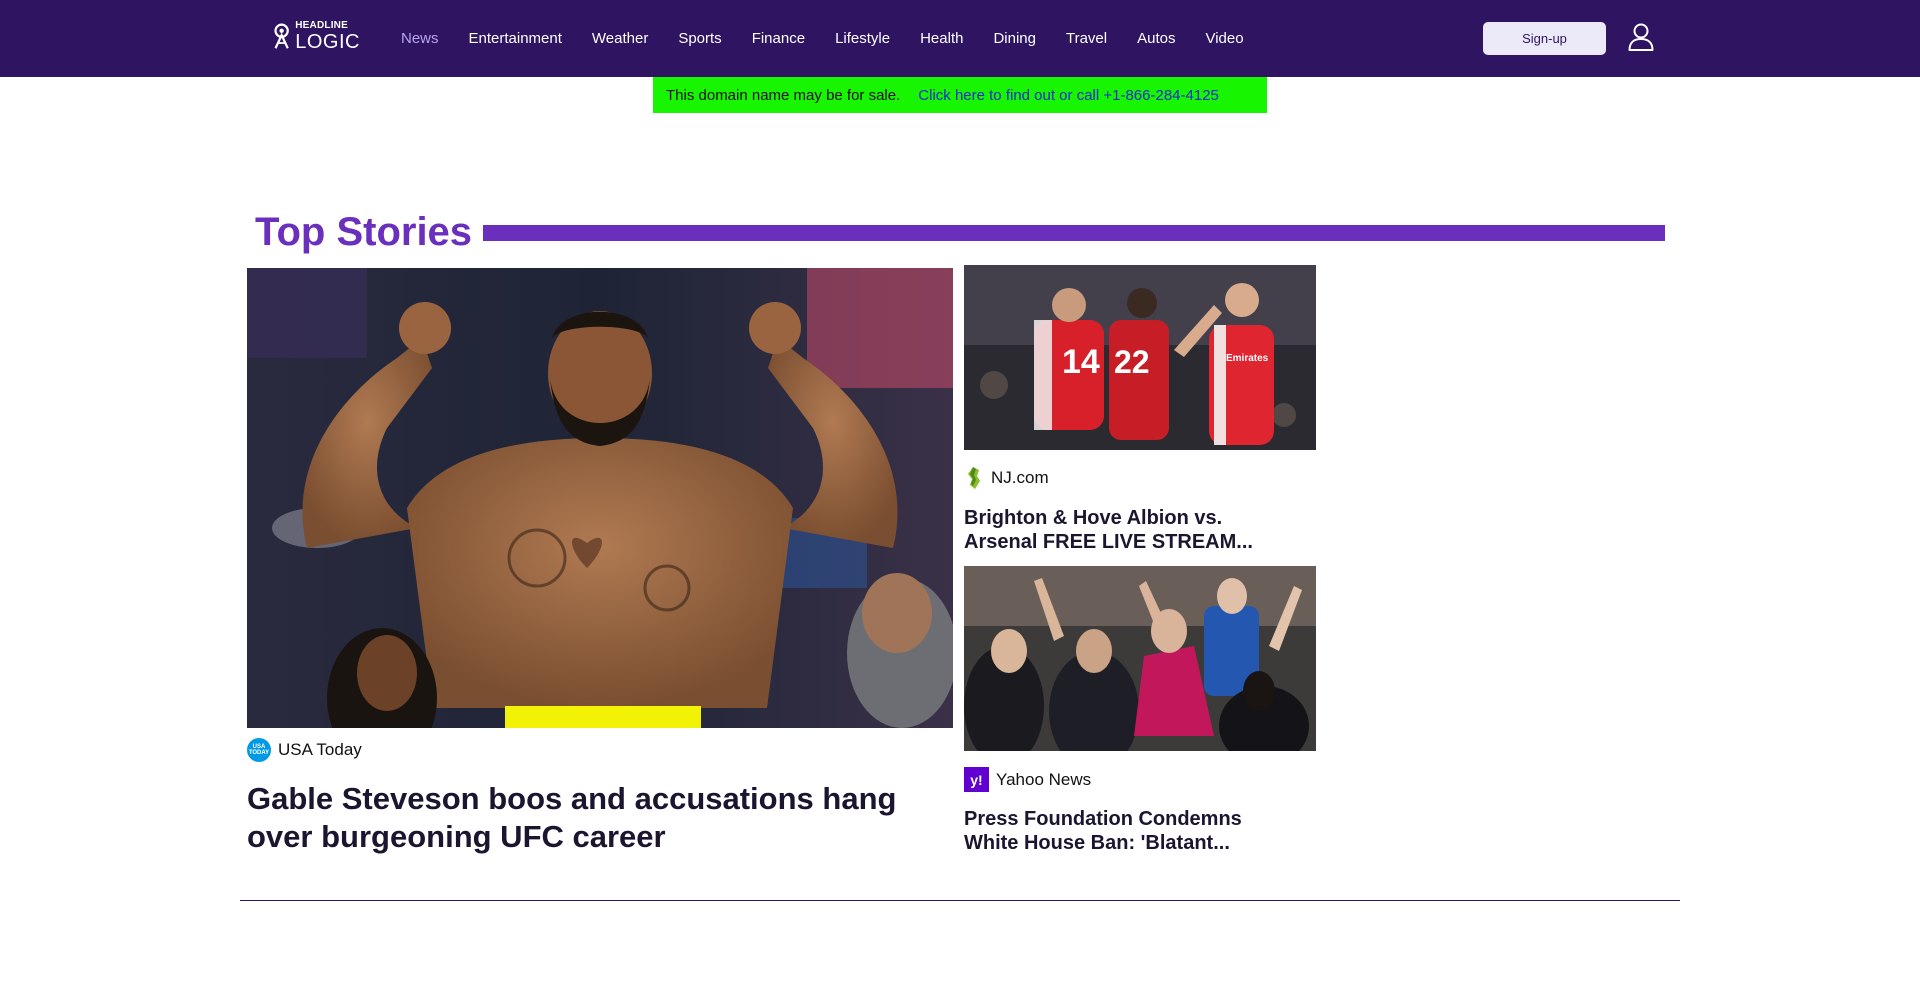  What do you see at coordinates (1014, 39) in the screenshot?
I see `nav-item-dining: Dining` at bounding box center [1014, 39].